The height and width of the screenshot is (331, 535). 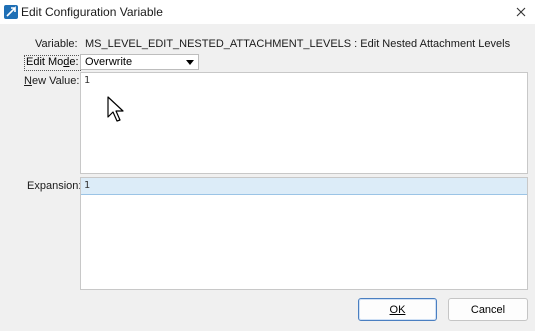 I want to click on expansion-label: Expansion:, so click(x=54, y=186).